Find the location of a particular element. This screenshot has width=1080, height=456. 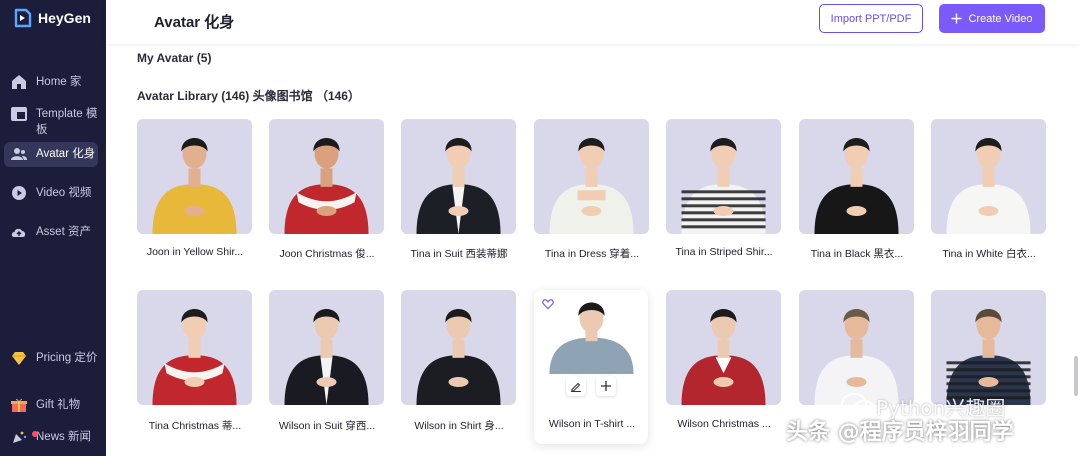

heart-icon is located at coordinates (548, 304).